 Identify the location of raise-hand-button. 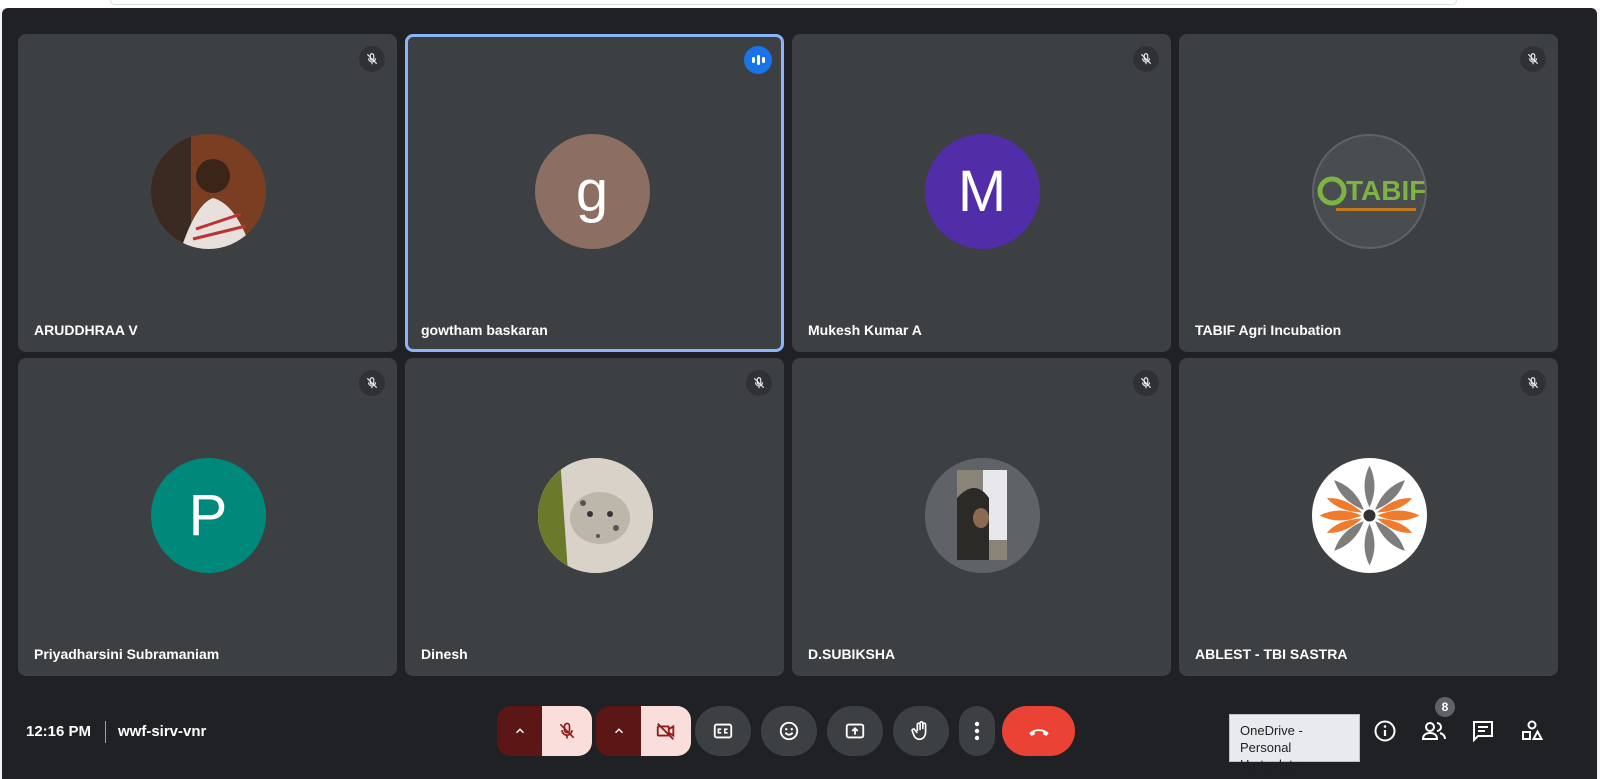
(921, 731).